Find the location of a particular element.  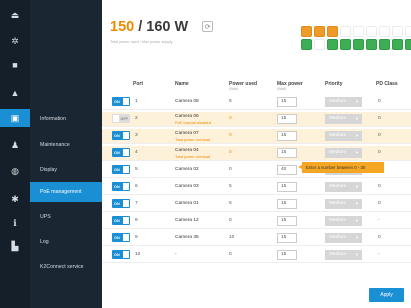

database-icon: ◍ is located at coordinates (15, 171).